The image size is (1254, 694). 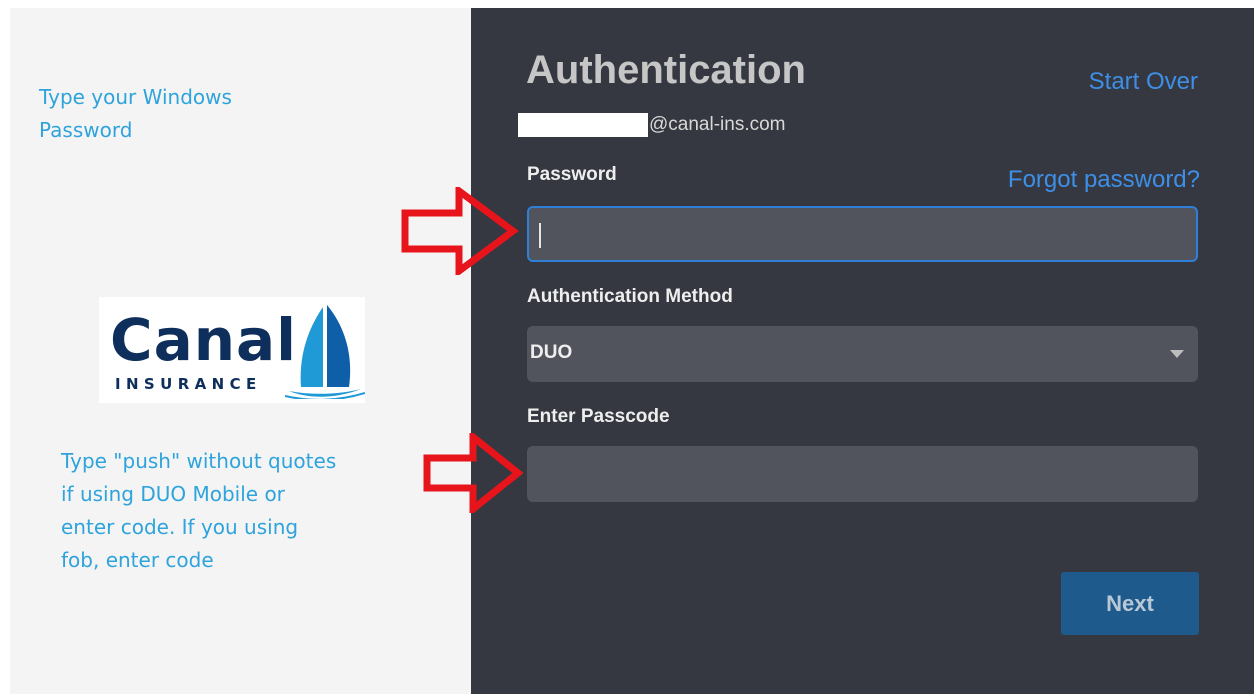 What do you see at coordinates (598, 416) in the screenshot?
I see `passcode-label: Enter Passcode` at bounding box center [598, 416].